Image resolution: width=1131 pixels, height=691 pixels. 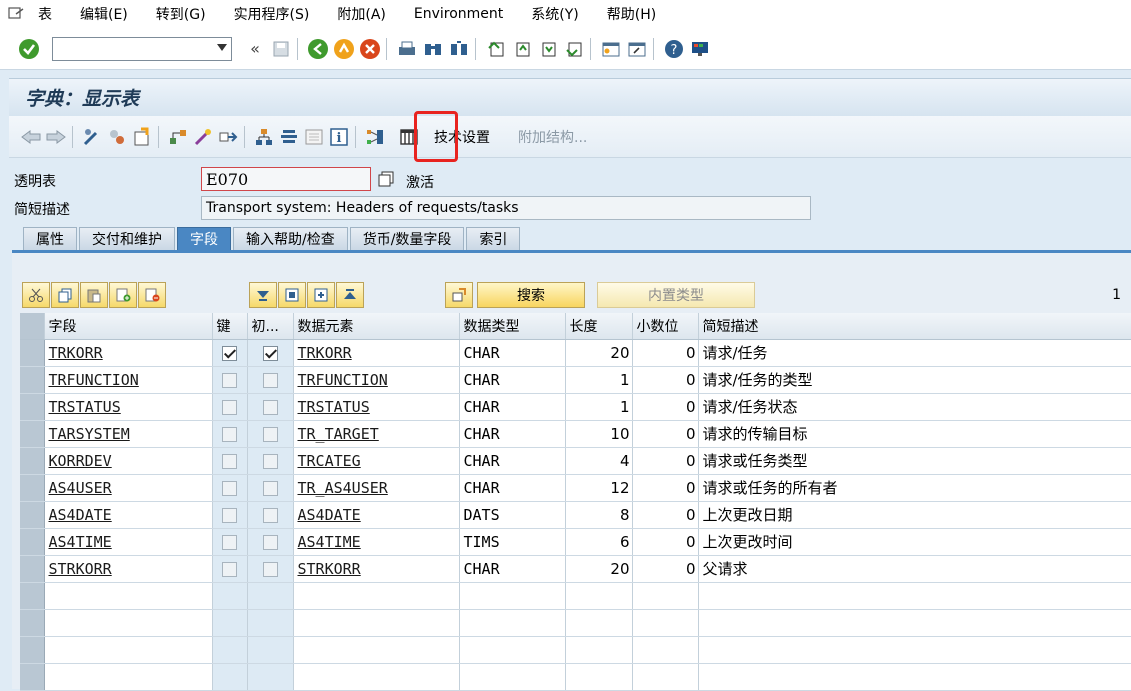 I want to click on graph-icon, so click(x=375, y=137).